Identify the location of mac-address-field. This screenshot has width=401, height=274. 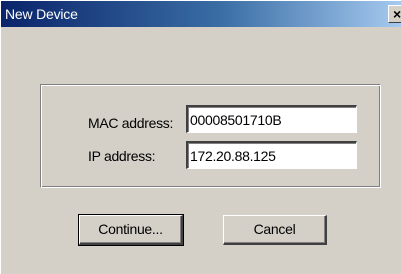
(271, 119).